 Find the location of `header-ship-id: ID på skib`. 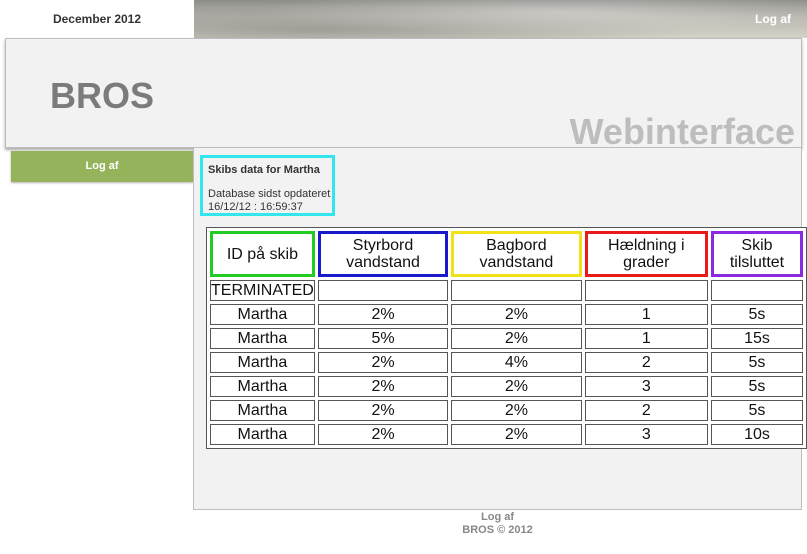

header-ship-id: ID på skib is located at coordinates (262, 254).